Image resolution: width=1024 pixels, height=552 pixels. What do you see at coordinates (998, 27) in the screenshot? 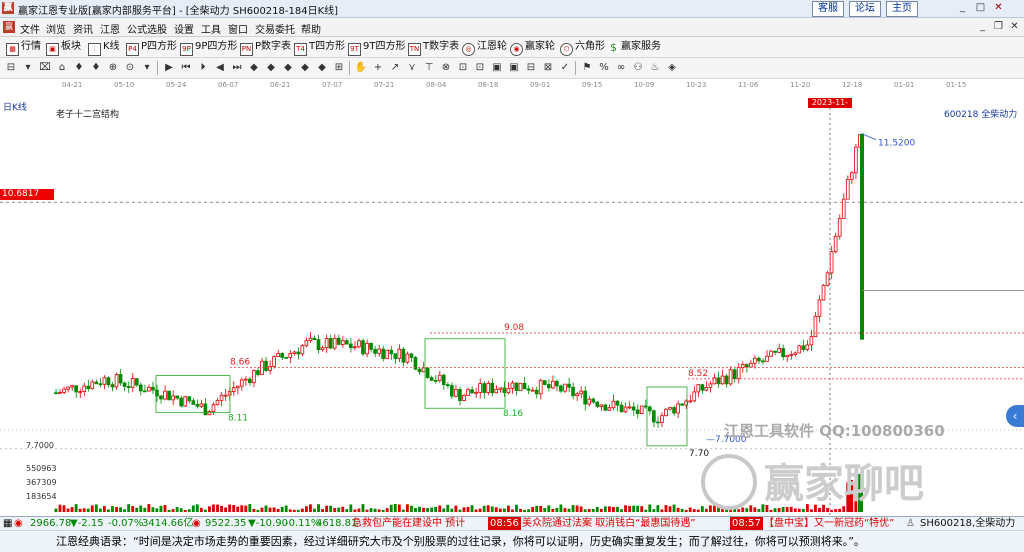
I see `child-restore-icon: ❐` at bounding box center [998, 27].